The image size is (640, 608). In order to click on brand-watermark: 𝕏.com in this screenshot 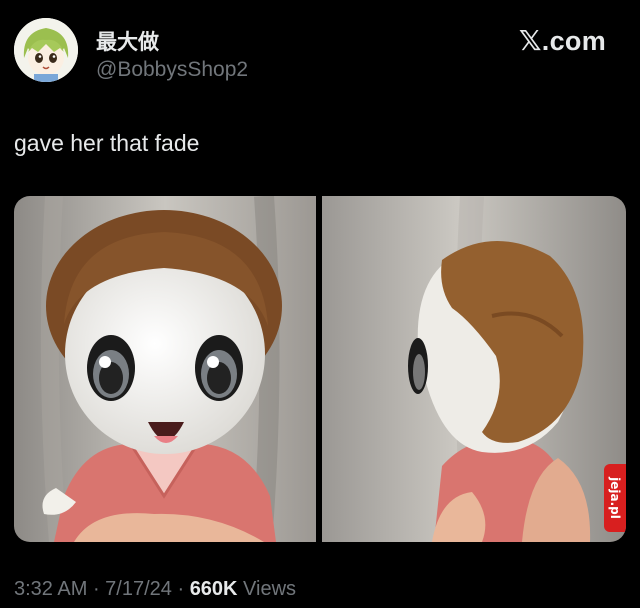, I will do `click(562, 40)`.